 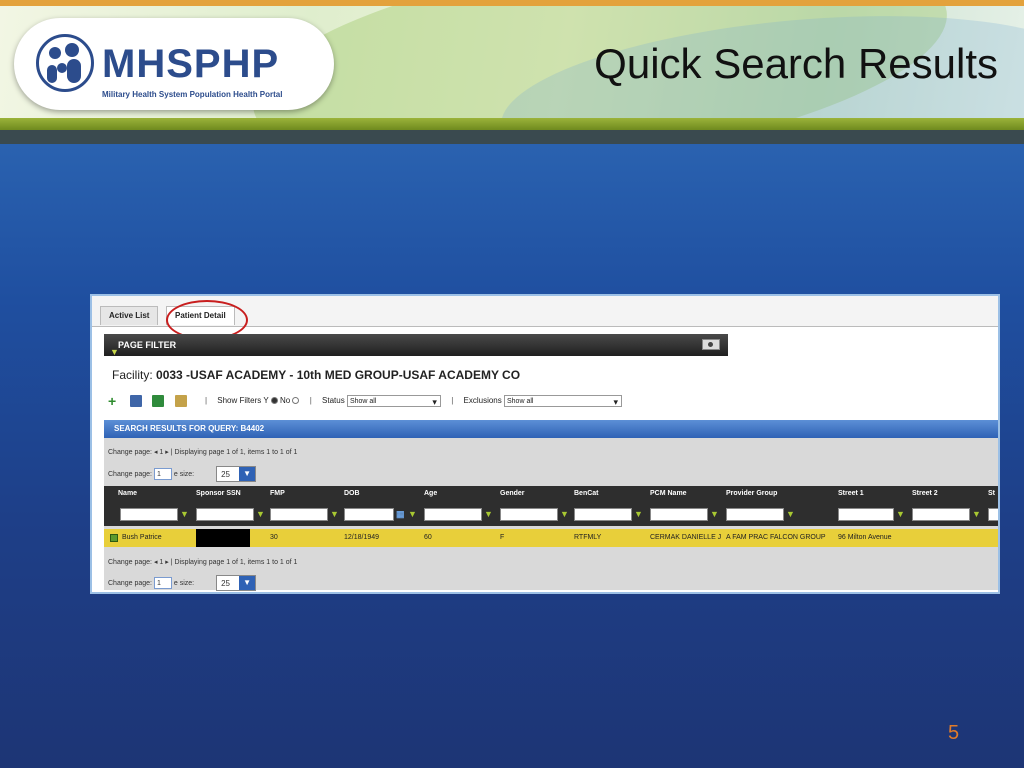 What do you see at coordinates (430, 493) in the screenshot?
I see `col-age: Age` at bounding box center [430, 493].